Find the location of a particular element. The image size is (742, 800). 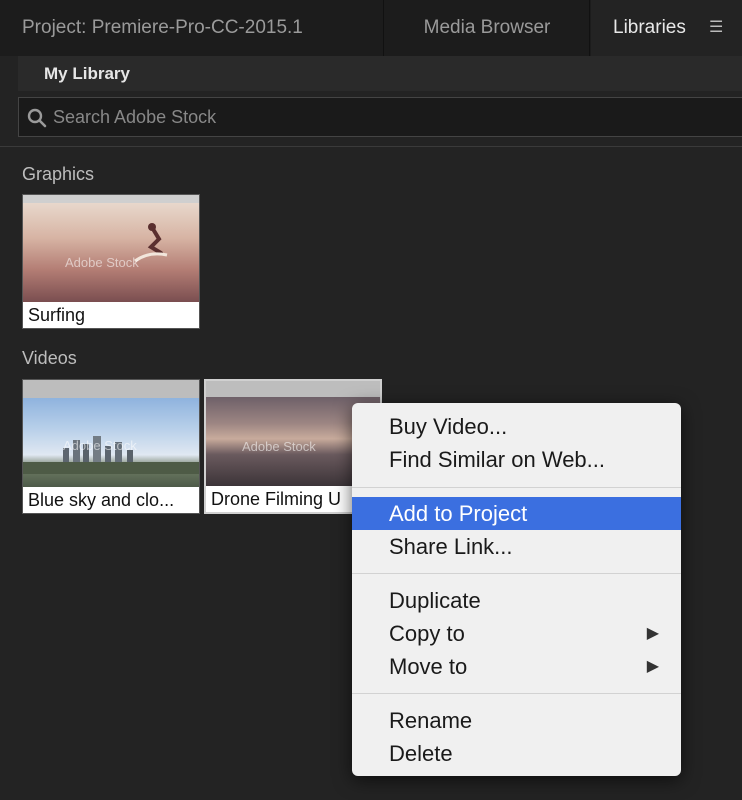

tab-media-browser: Media Browser is located at coordinates (487, 28).